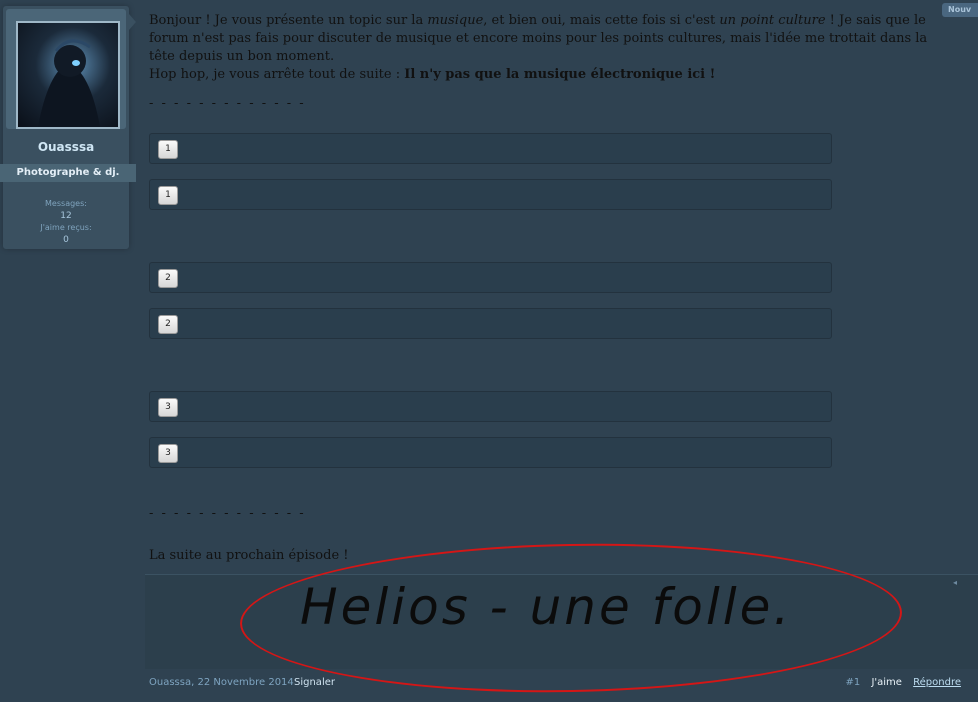 This screenshot has height=702, width=978. What do you see at coordinates (455, 20) in the screenshot?
I see `intro-emphasis-music: musique` at bounding box center [455, 20].